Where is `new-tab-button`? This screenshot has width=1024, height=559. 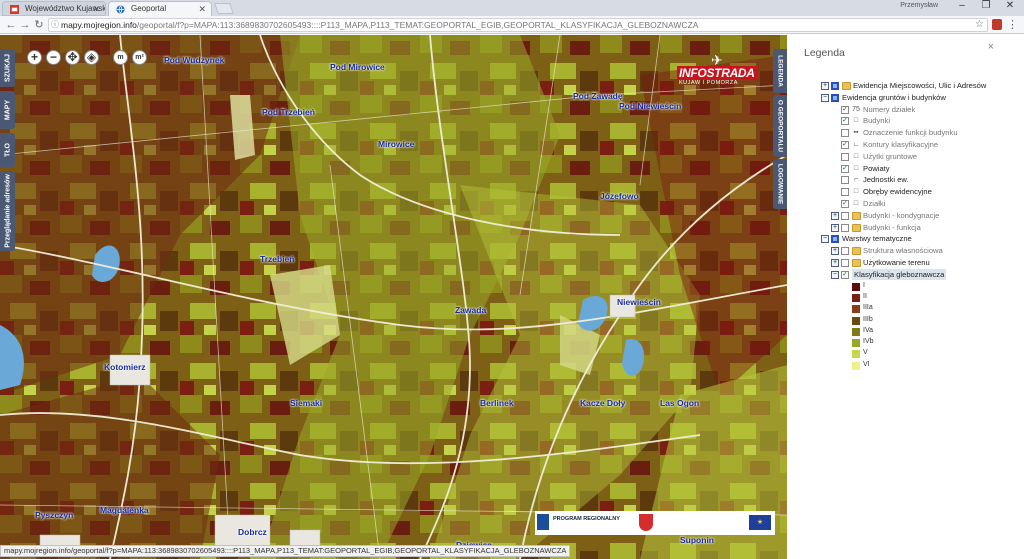
new-tab-button is located at coordinates (224, 8).